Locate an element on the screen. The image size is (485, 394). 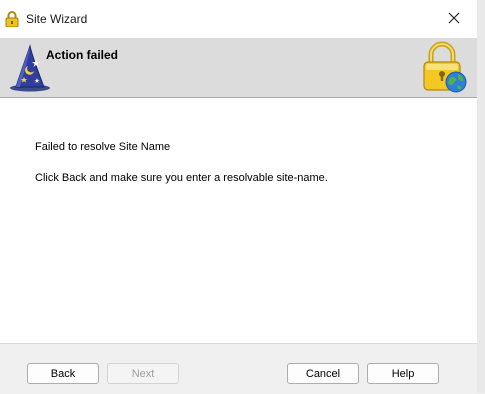
lock-globe-icon is located at coordinates (444, 67).